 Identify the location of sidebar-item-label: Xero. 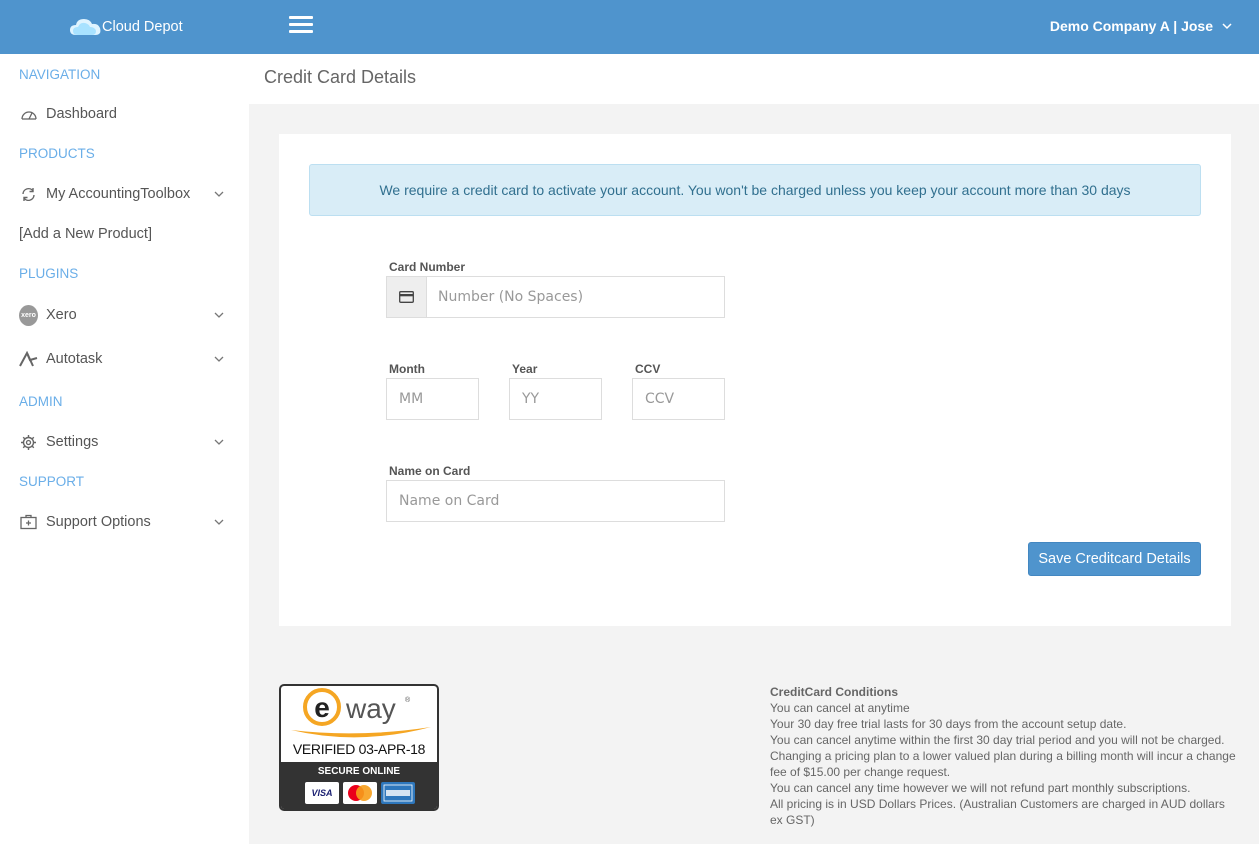
(61, 315).